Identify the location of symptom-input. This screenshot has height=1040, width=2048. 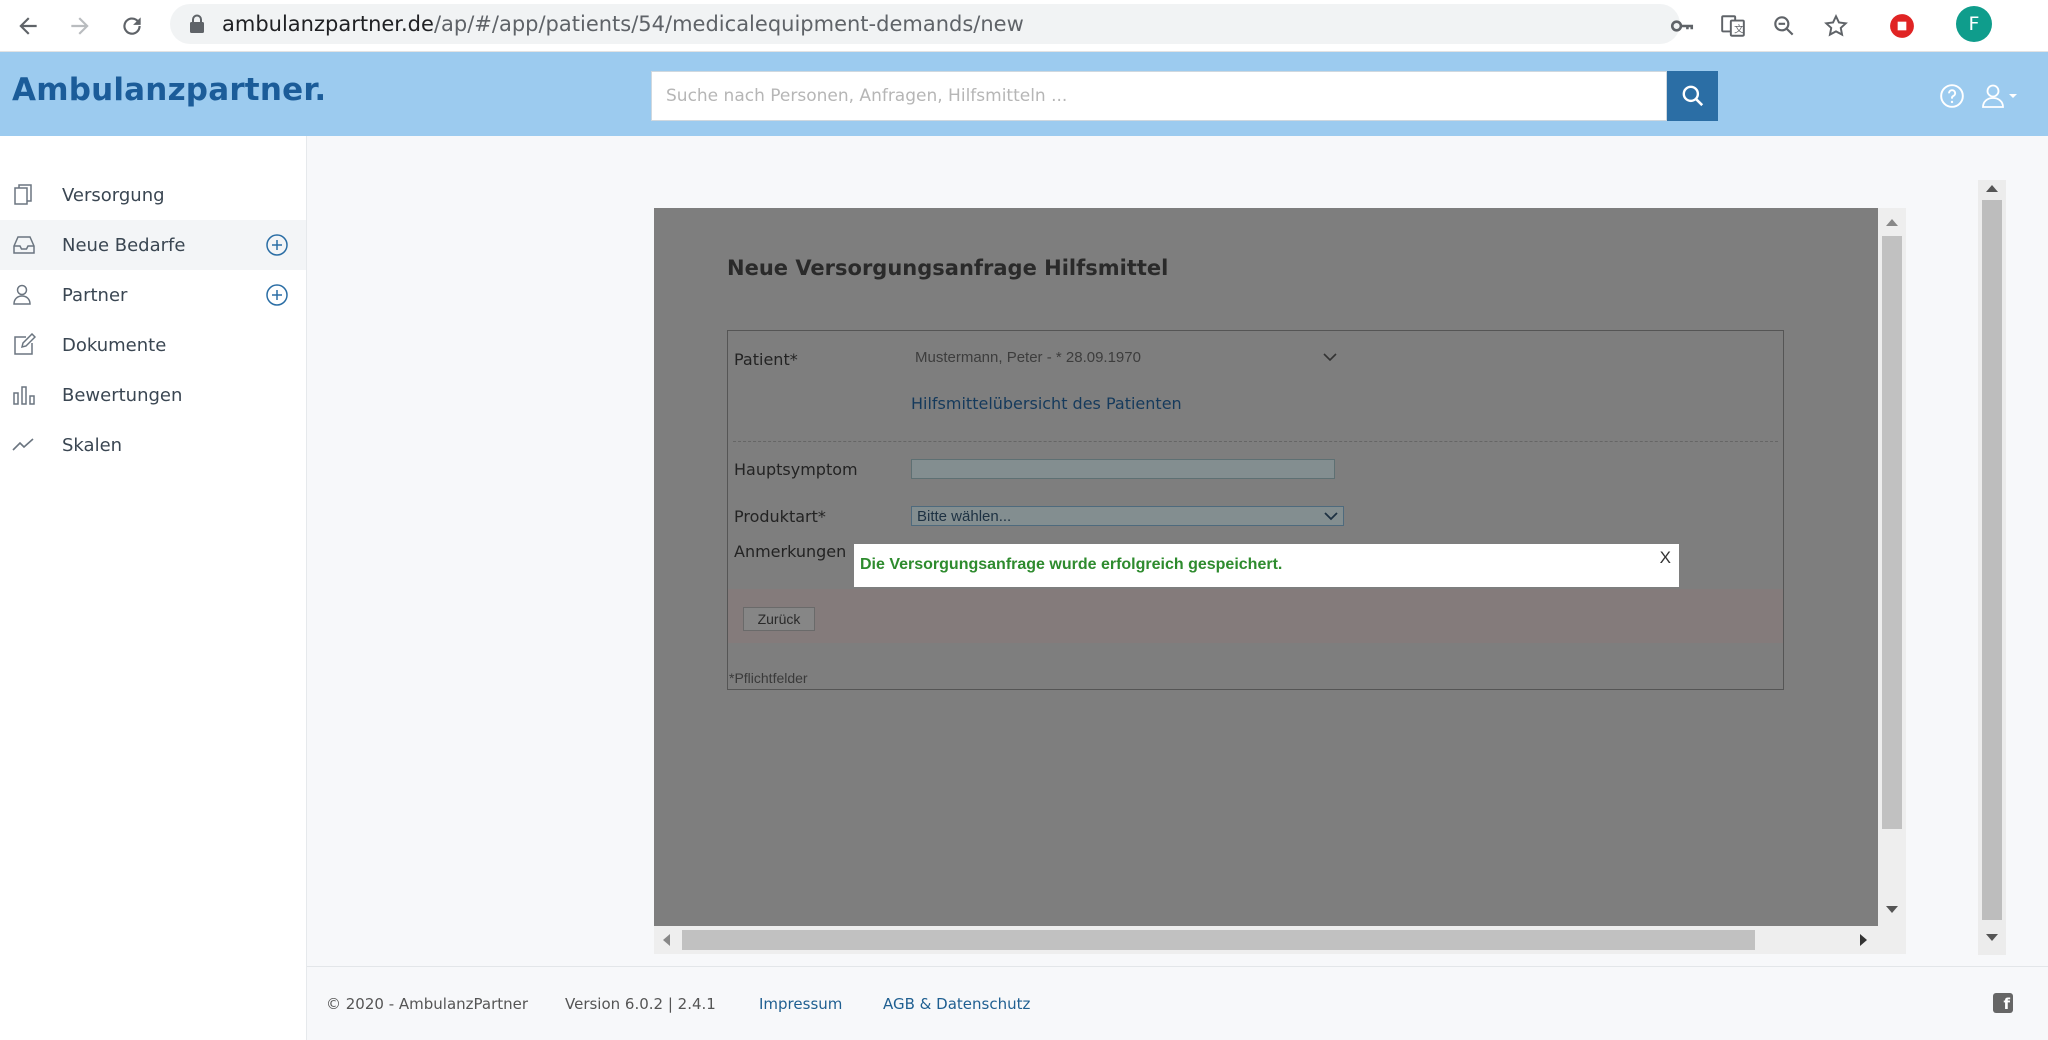
(1123, 469).